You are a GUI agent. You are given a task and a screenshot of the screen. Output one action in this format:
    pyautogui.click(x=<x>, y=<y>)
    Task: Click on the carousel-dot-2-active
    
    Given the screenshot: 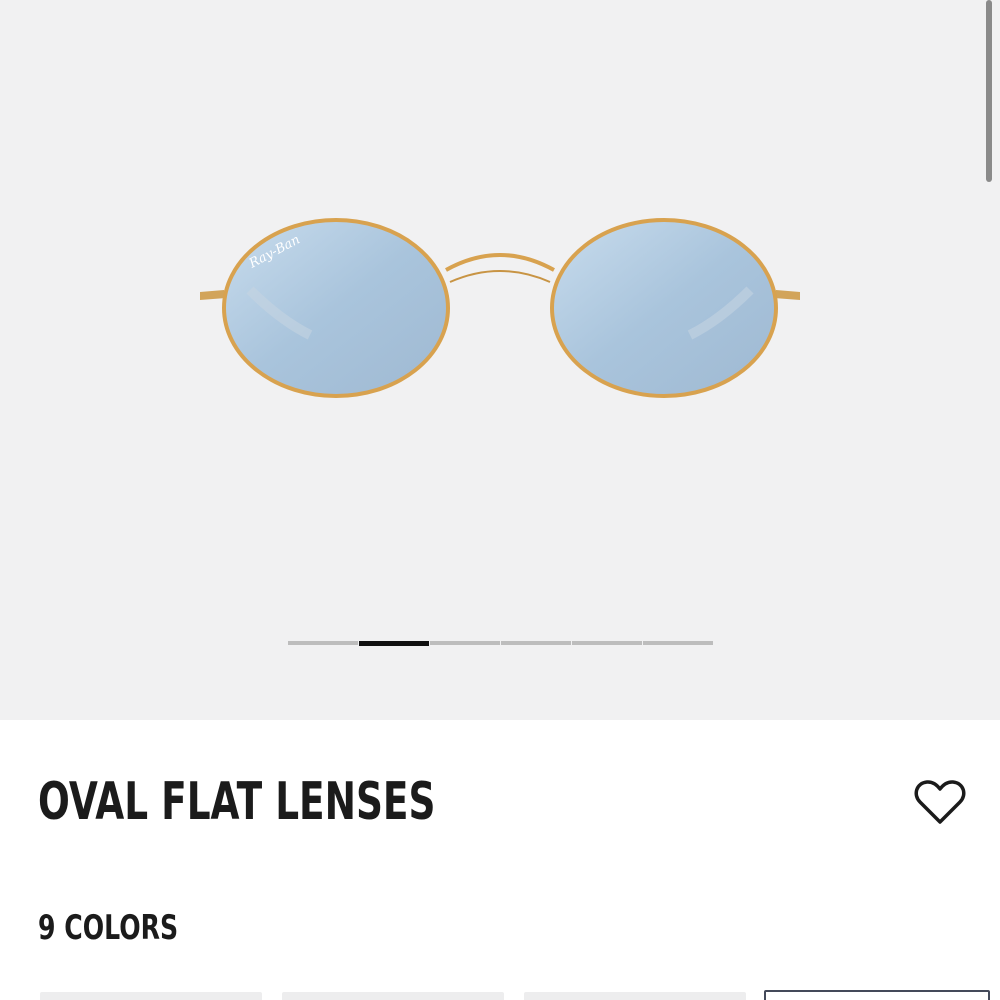 What is the action you would take?
    pyautogui.click(x=394, y=643)
    